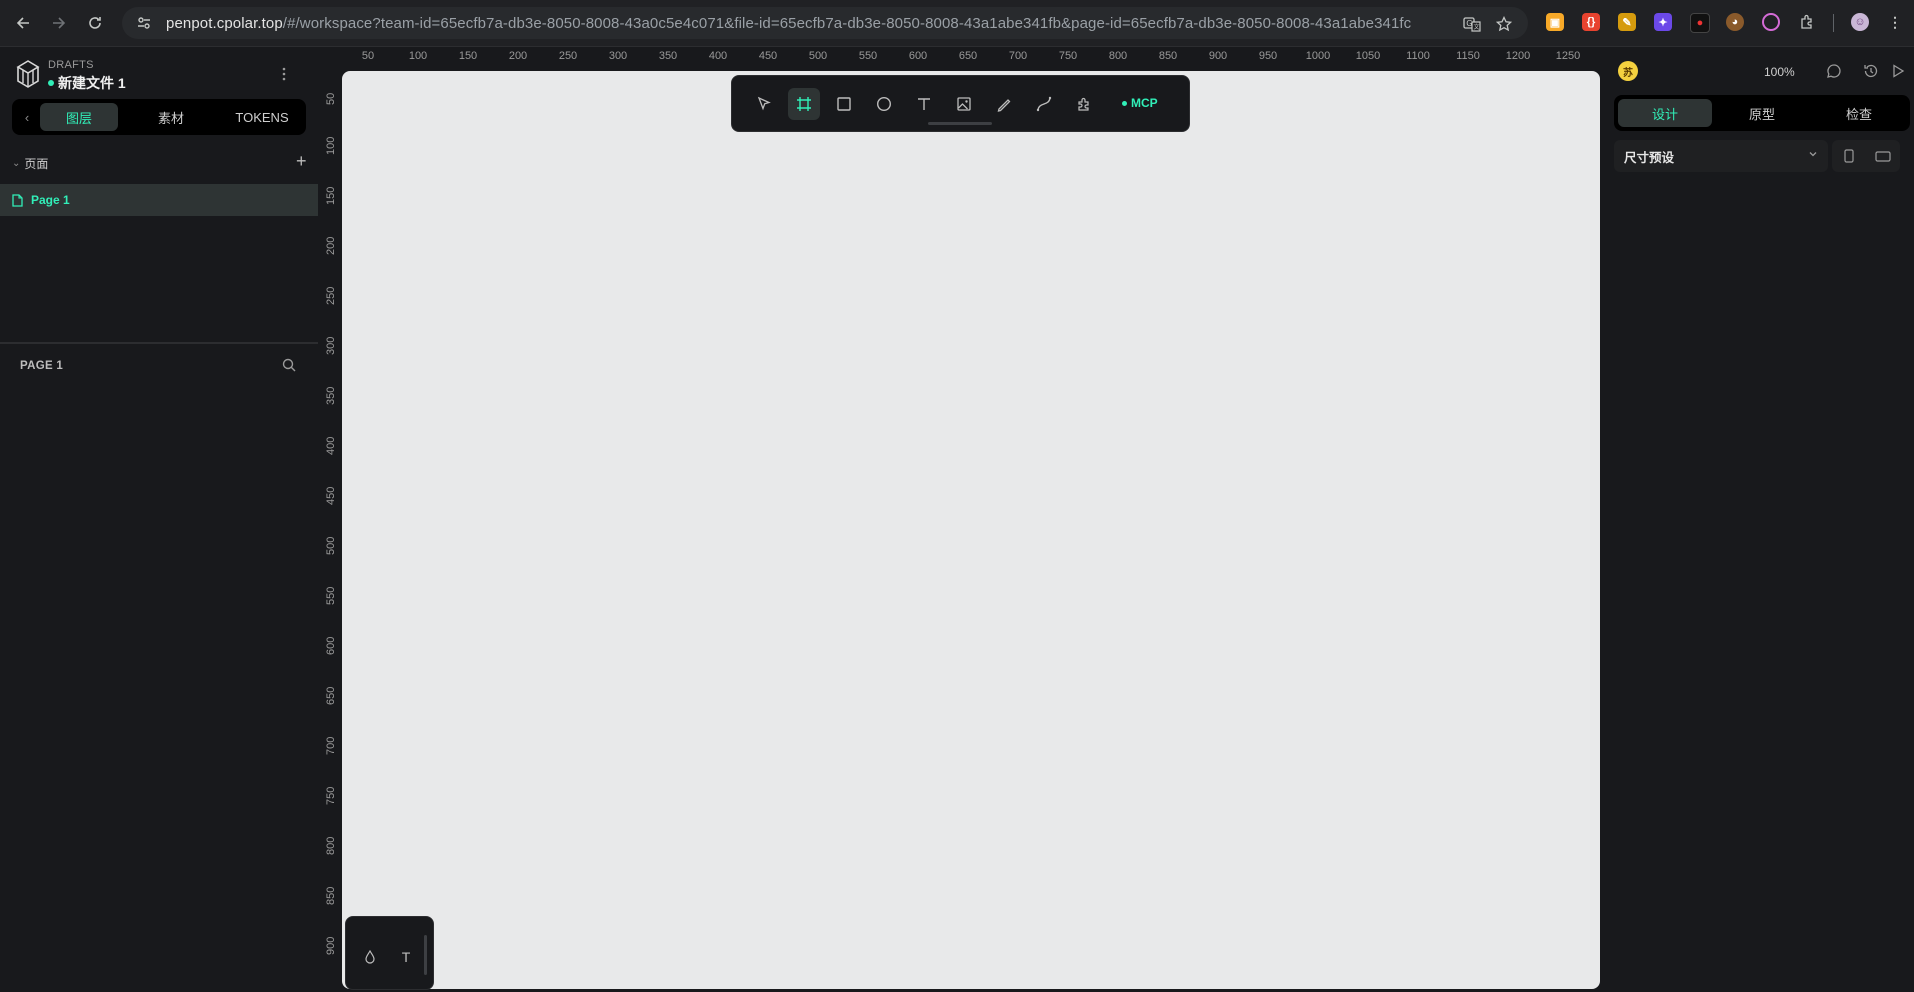  Describe the element at coordinates (1665, 113) in the screenshot. I see `tab-design: 设计` at that location.